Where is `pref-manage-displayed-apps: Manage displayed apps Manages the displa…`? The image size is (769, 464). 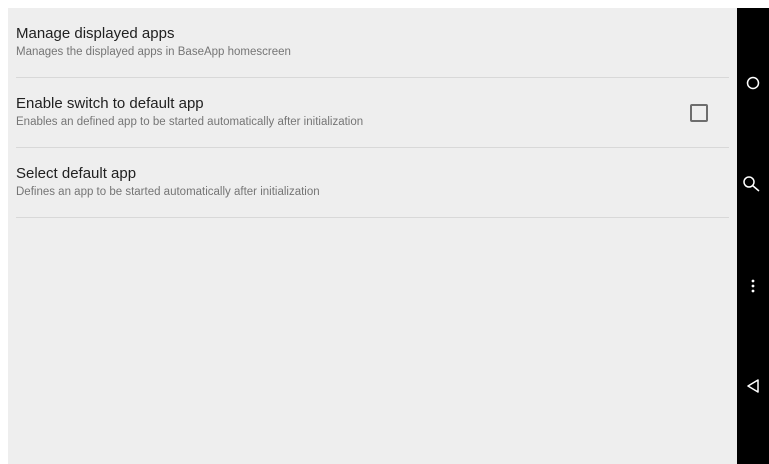 pref-manage-displayed-apps: Manage displayed apps Manages the displa… is located at coordinates (372, 43).